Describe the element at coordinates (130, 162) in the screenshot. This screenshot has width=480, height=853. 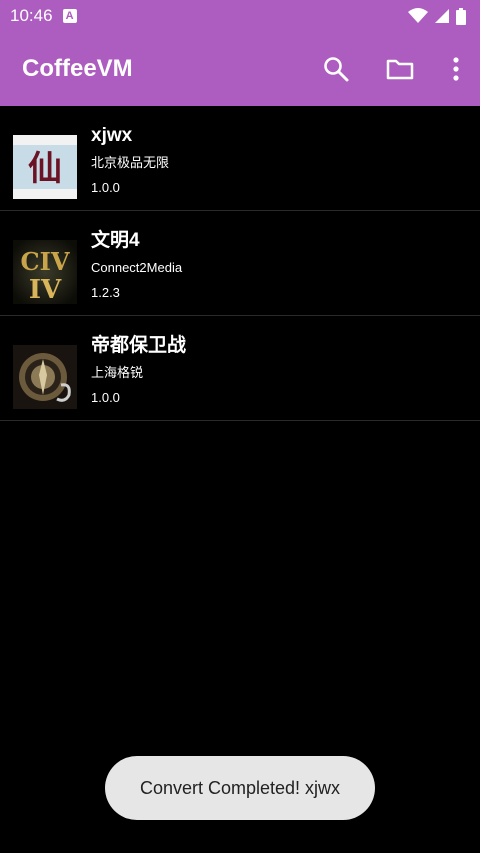
I see `game-publisher: 北京极品无限` at that location.